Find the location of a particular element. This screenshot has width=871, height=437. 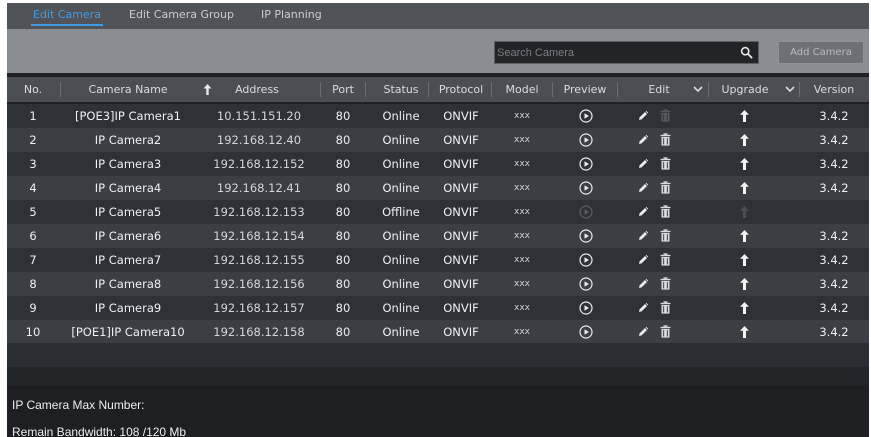

header-preview: Preview is located at coordinates (585, 89).